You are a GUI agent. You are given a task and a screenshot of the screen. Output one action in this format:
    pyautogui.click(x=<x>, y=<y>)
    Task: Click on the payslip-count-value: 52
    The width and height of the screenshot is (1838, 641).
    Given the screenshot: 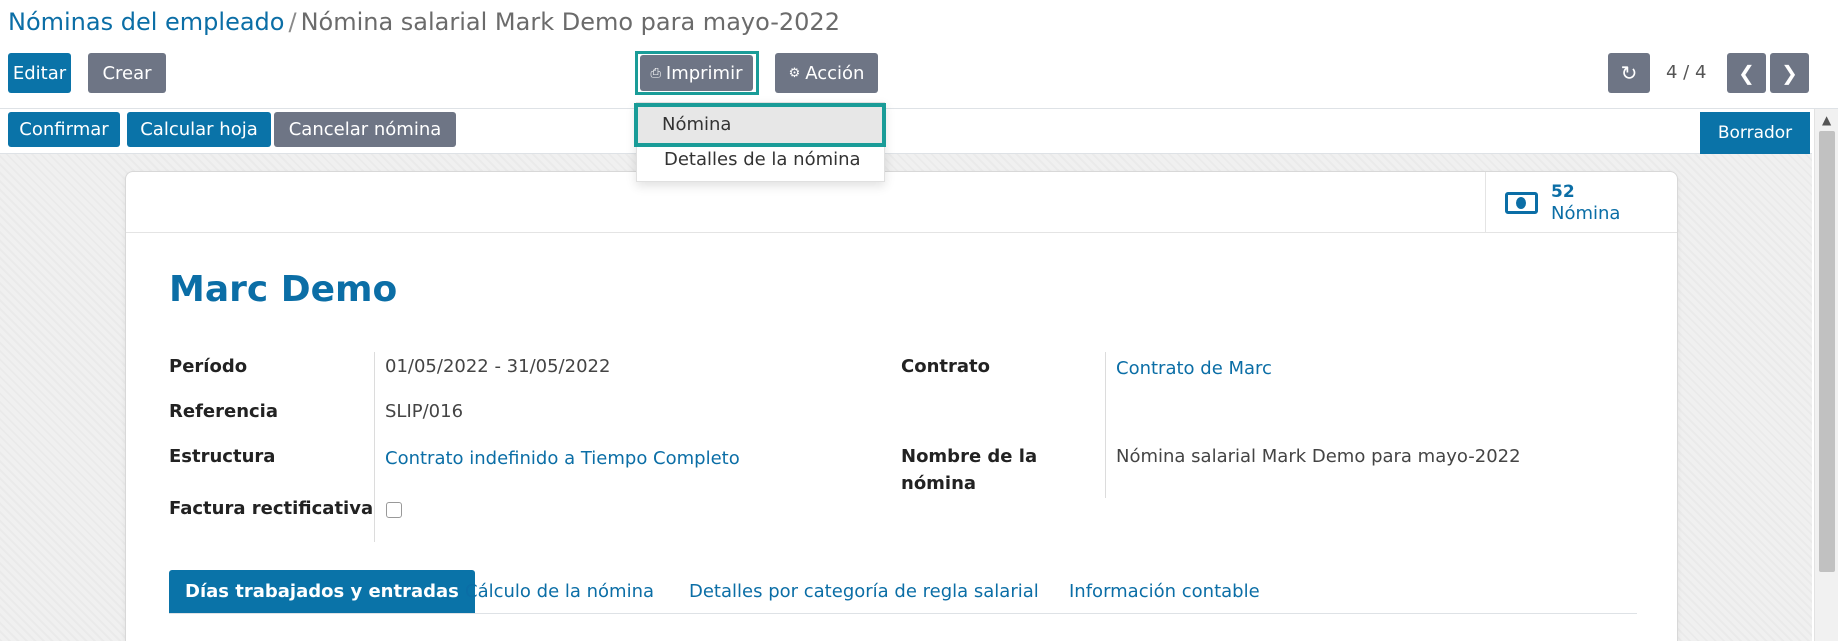 What is the action you would take?
    pyautogui.click(x=1563, y=192)
    